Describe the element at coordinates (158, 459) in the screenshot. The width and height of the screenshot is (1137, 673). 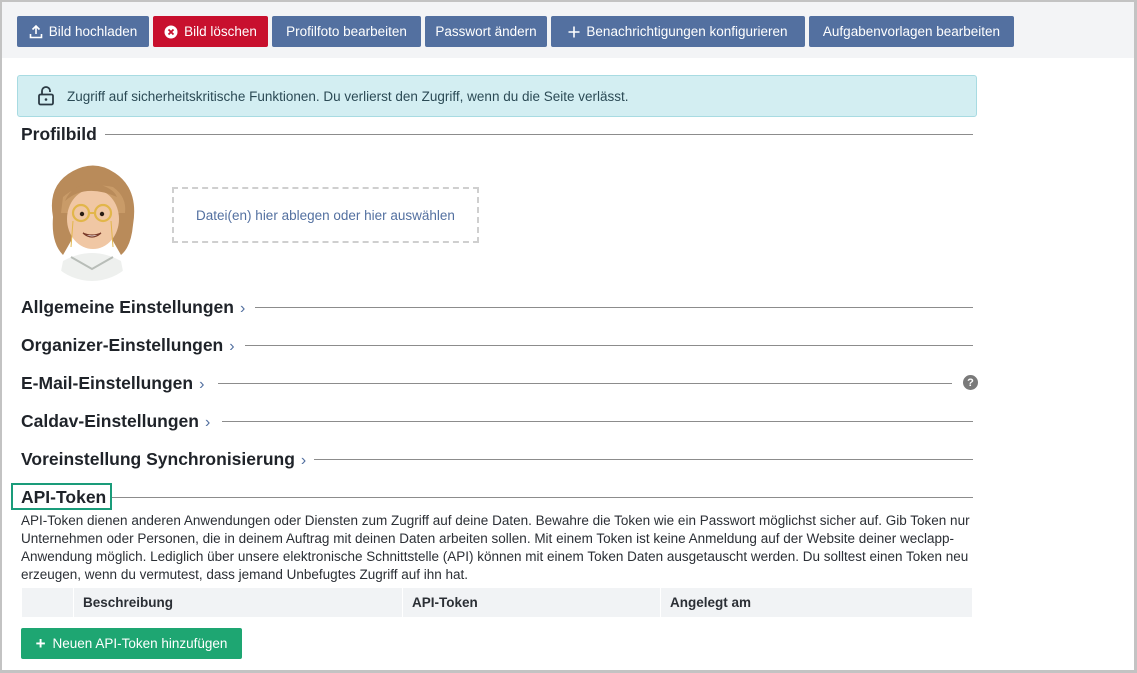
I see `section-sync-presets-title: Voreinstellung Synchronisierung` at that location.